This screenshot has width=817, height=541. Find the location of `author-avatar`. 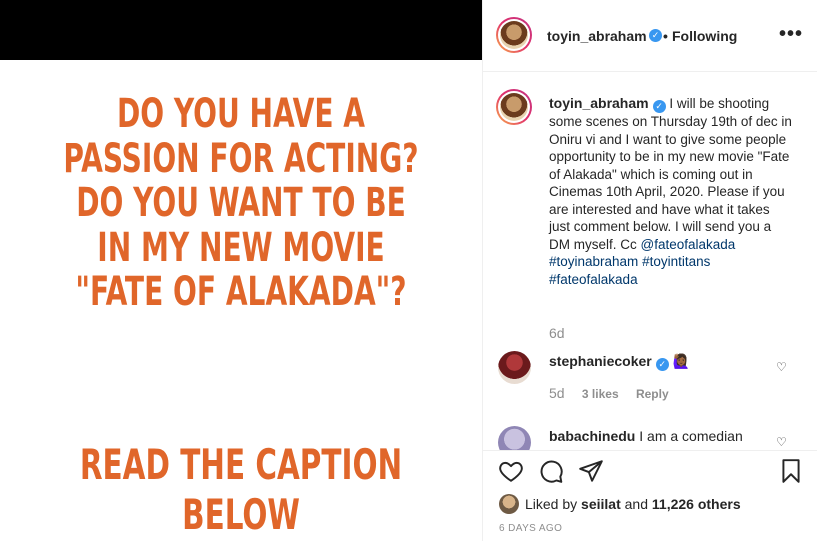

author-avatar is located at coordinates (514, 35).